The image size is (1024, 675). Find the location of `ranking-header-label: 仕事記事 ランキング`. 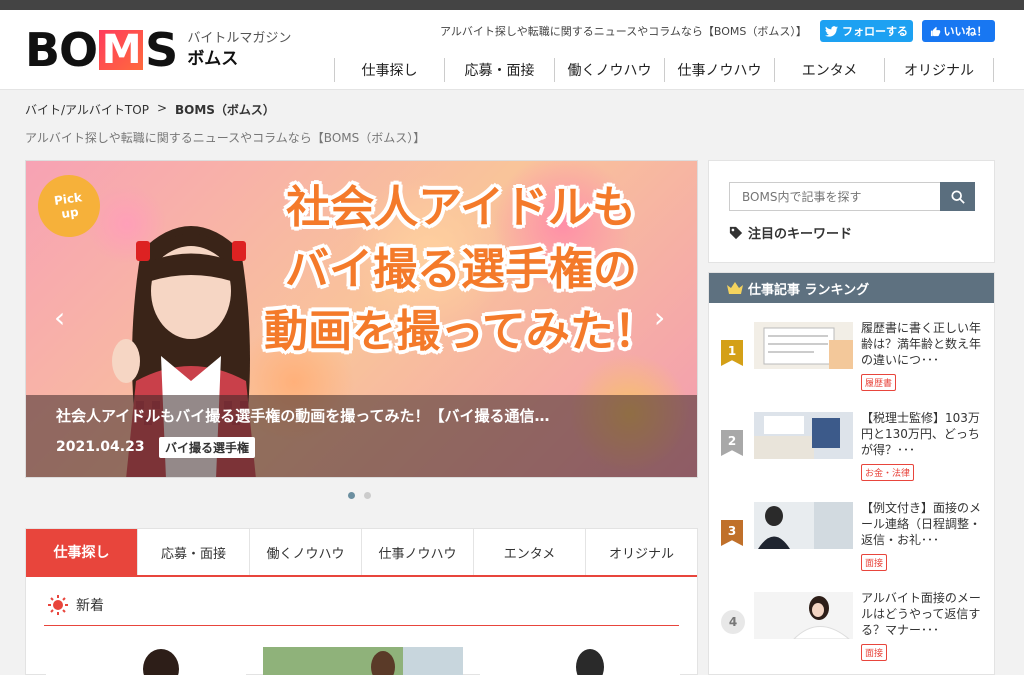

ranking-header-label: 仕事記事 ランキング is located at coordinates (809, 290).